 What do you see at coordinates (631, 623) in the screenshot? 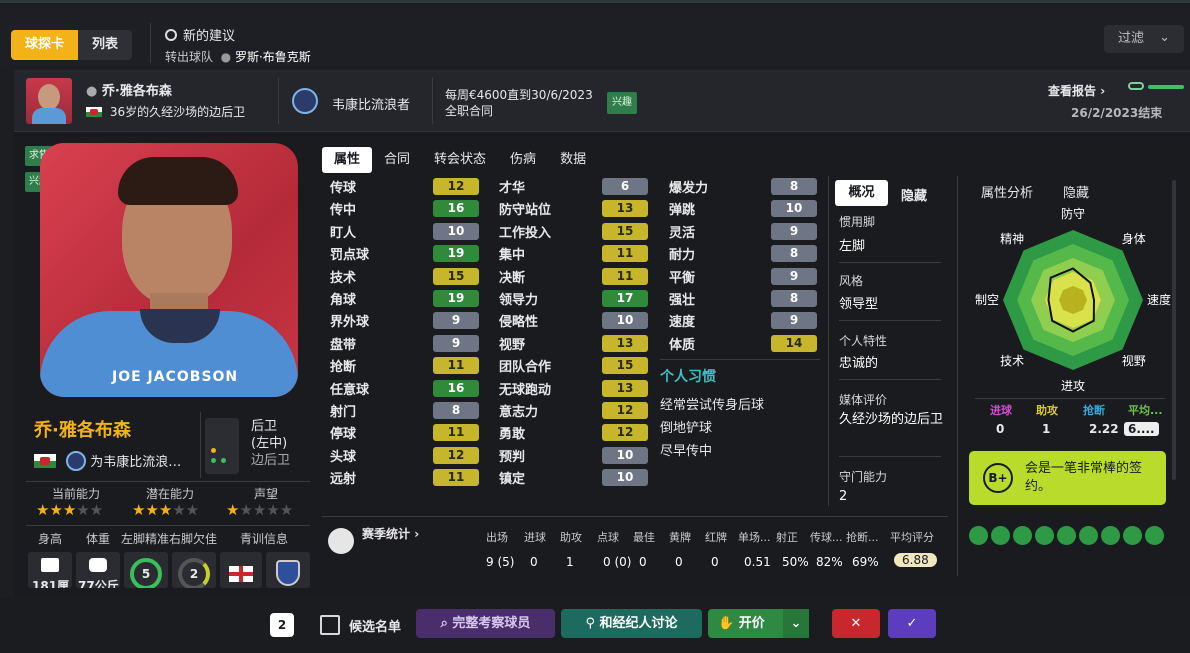
I see `discuss-agent-button: ⚲ 和经纪人讨论` at bounding box center [631, 623].